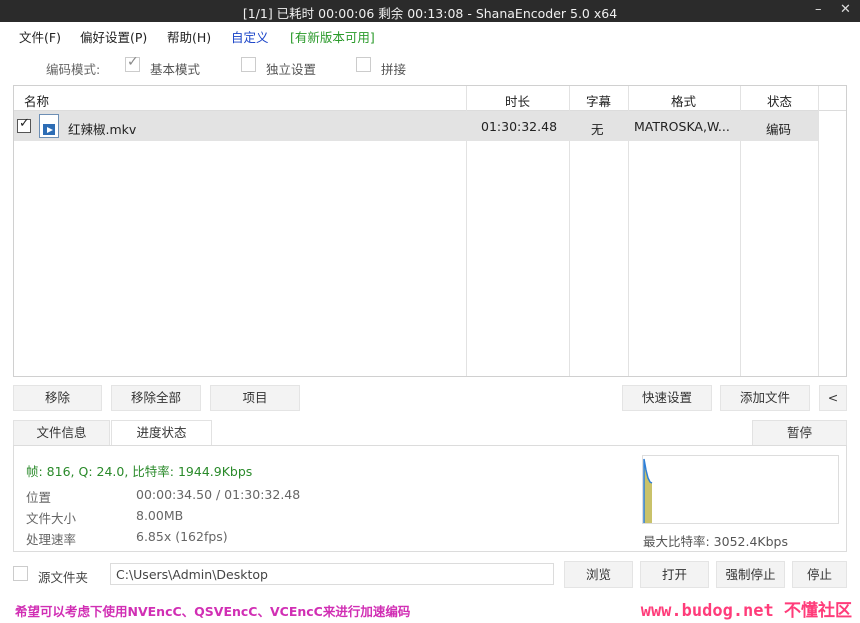 This screenshot has height=623, width=860. Describe the element at coordinates (683, 100) in the screenshot. I see `column-format: 格式` at that location.